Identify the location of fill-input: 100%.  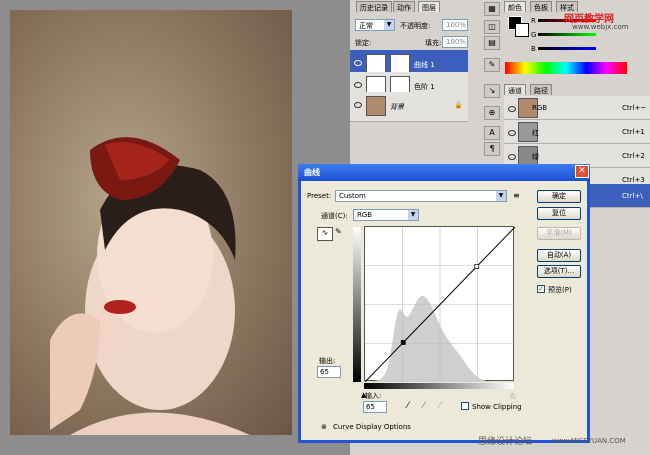
(455, 42).